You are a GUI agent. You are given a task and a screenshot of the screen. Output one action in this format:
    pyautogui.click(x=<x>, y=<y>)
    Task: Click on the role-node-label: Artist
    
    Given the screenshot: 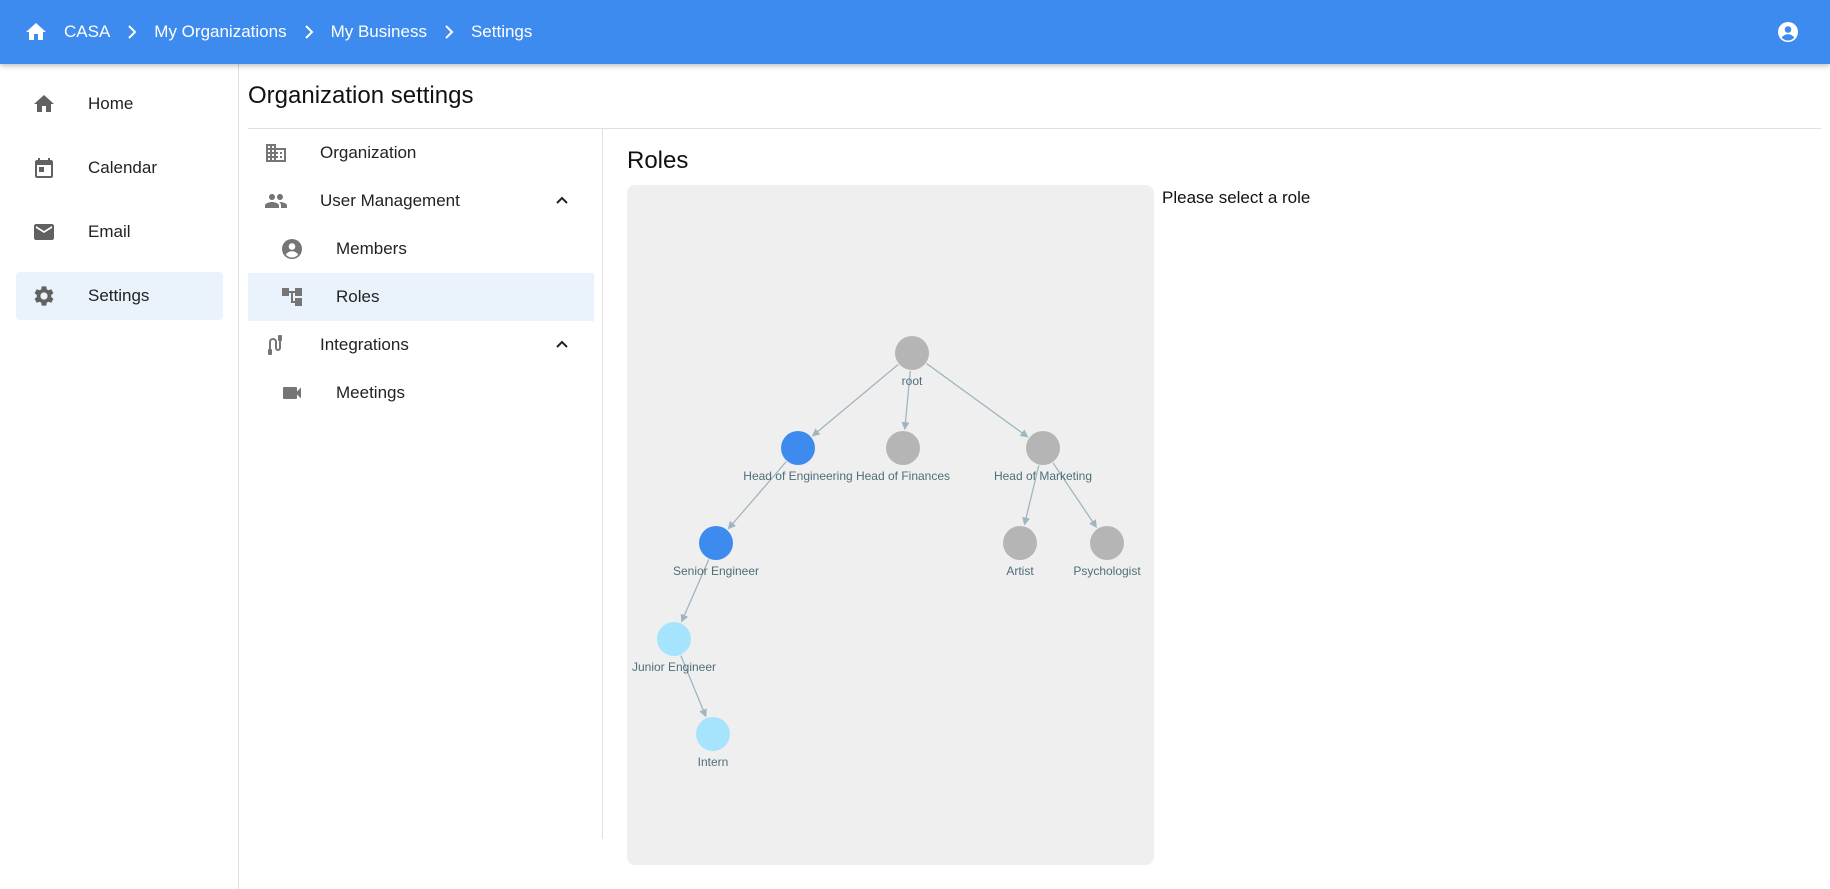 What is the action you would take?
    pyautogui.click(x=1020, y=571)
    